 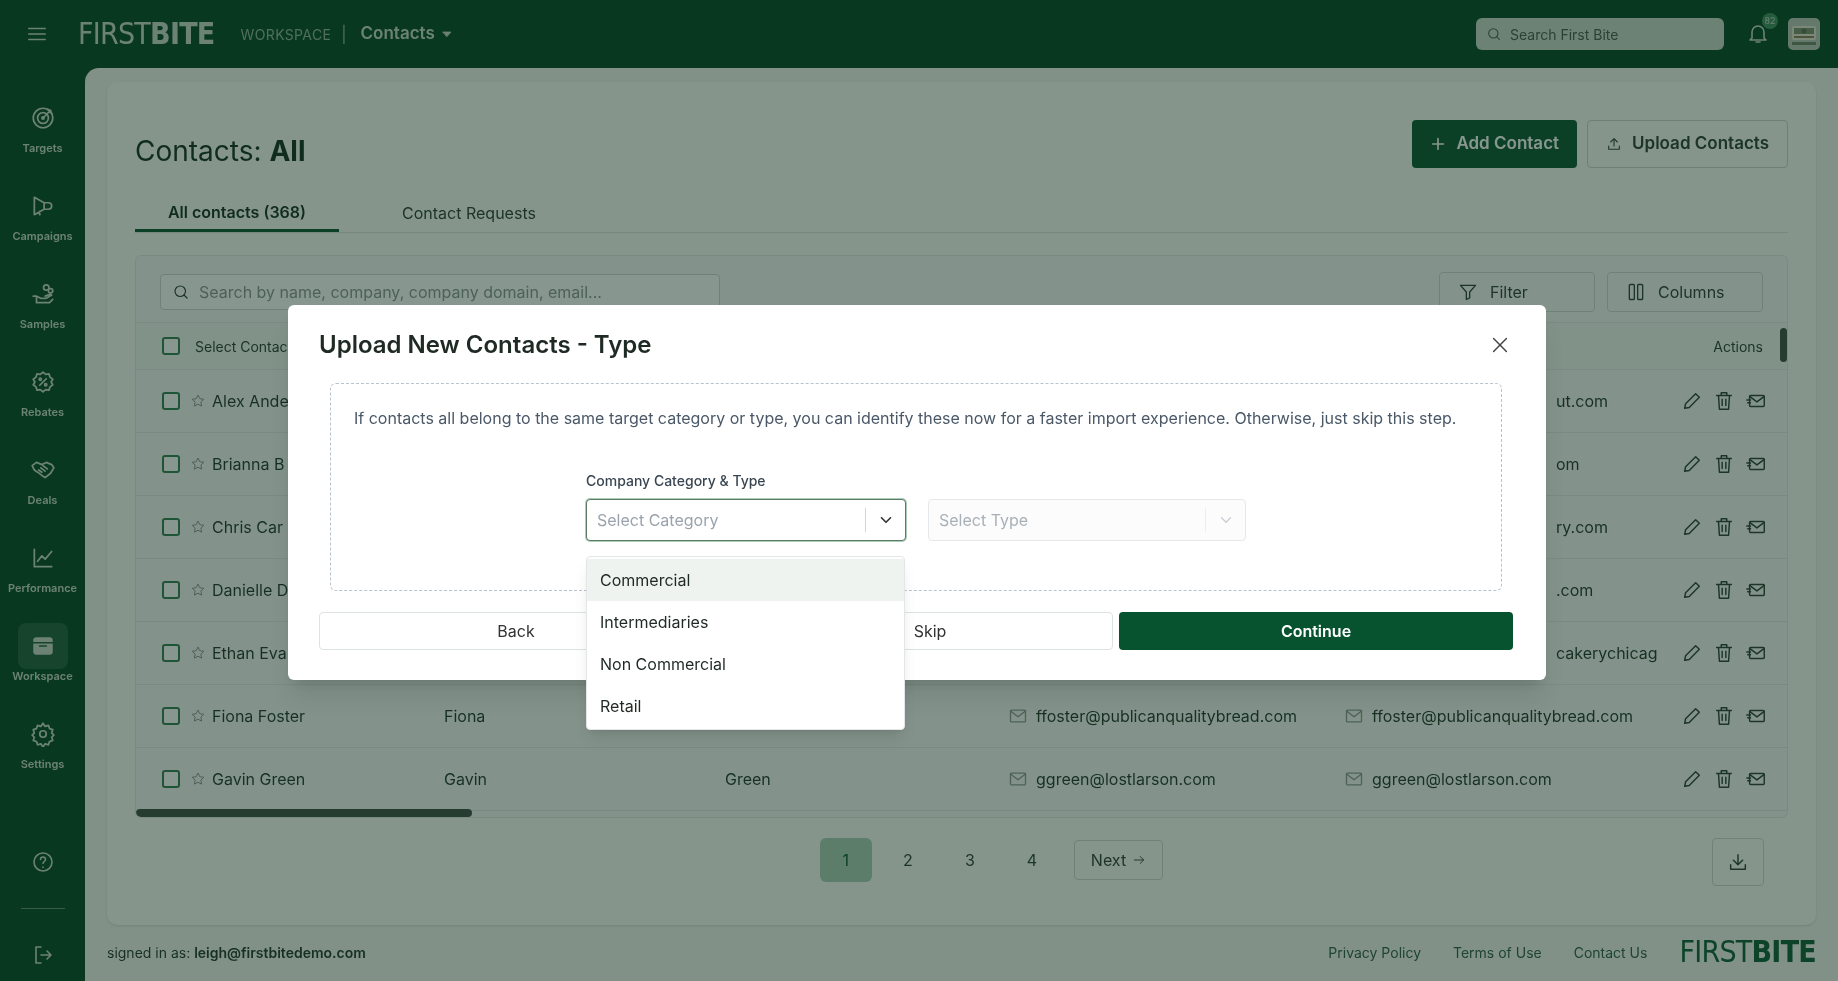 What do you see at coordinates (1685, 292) in the screenshot?
I see `columns-button: Columns` at bounding box center [1685, 292].